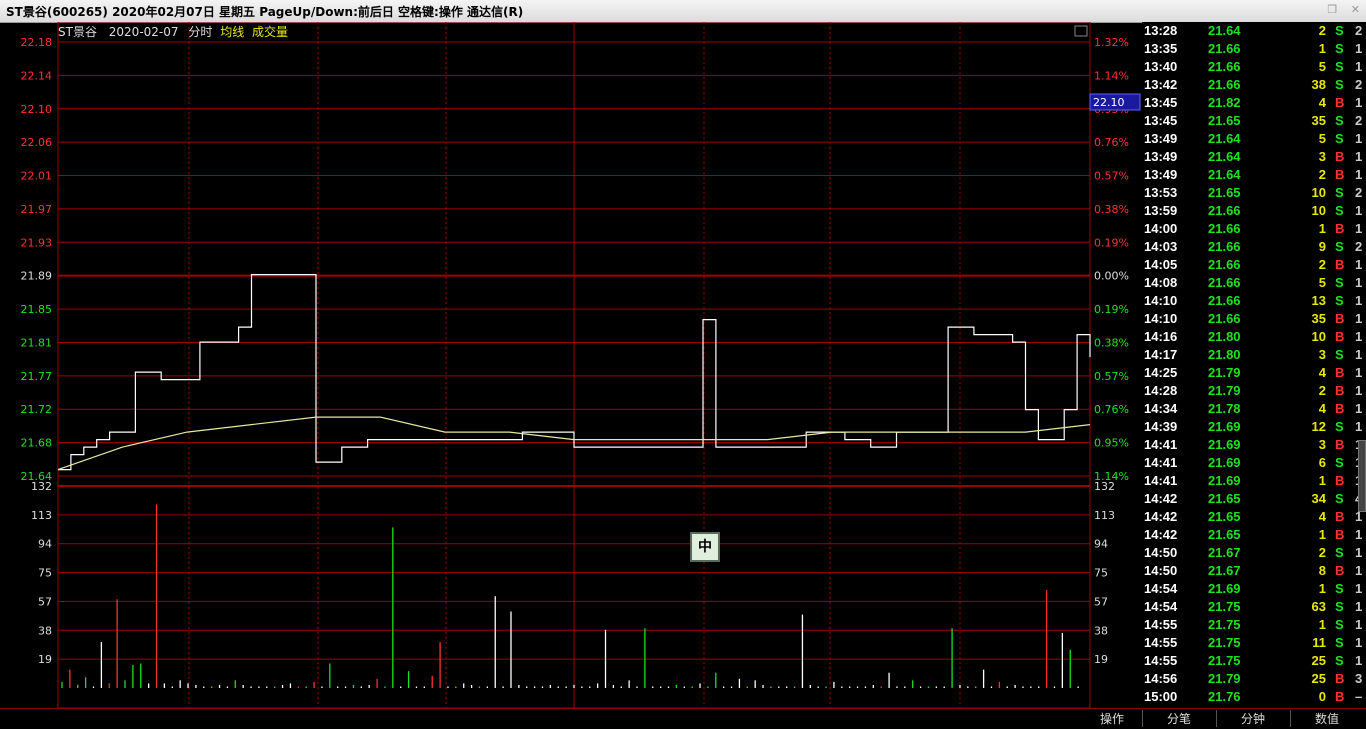 Image resolution: width=1366 pixels, height=729 pixels. I want to click on y-tick-right: 0.76%, so click(1111, 409).